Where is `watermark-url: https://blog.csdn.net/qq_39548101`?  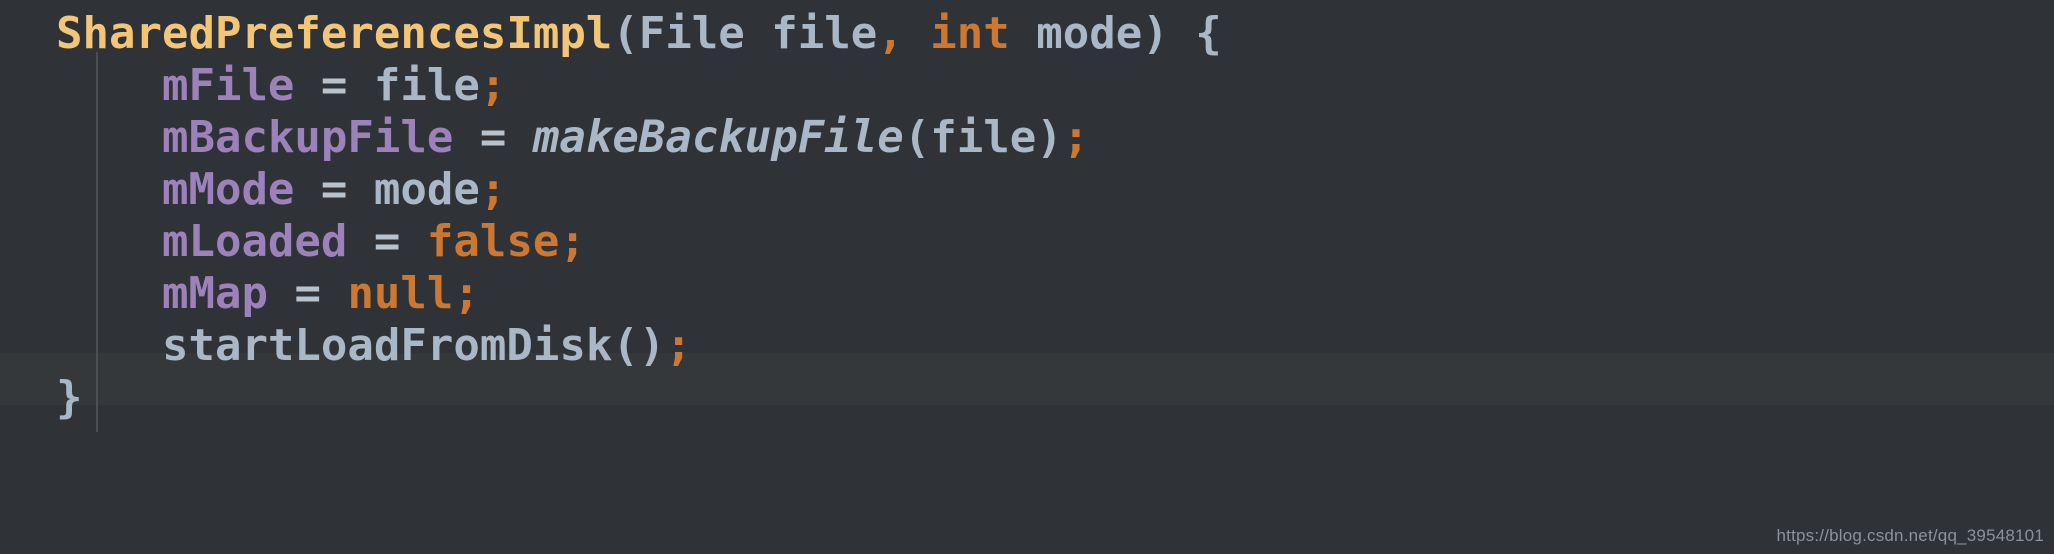 watermark-url: https://blog.csdn.net/qq_39548101 is located at coordinates (1910, 535).